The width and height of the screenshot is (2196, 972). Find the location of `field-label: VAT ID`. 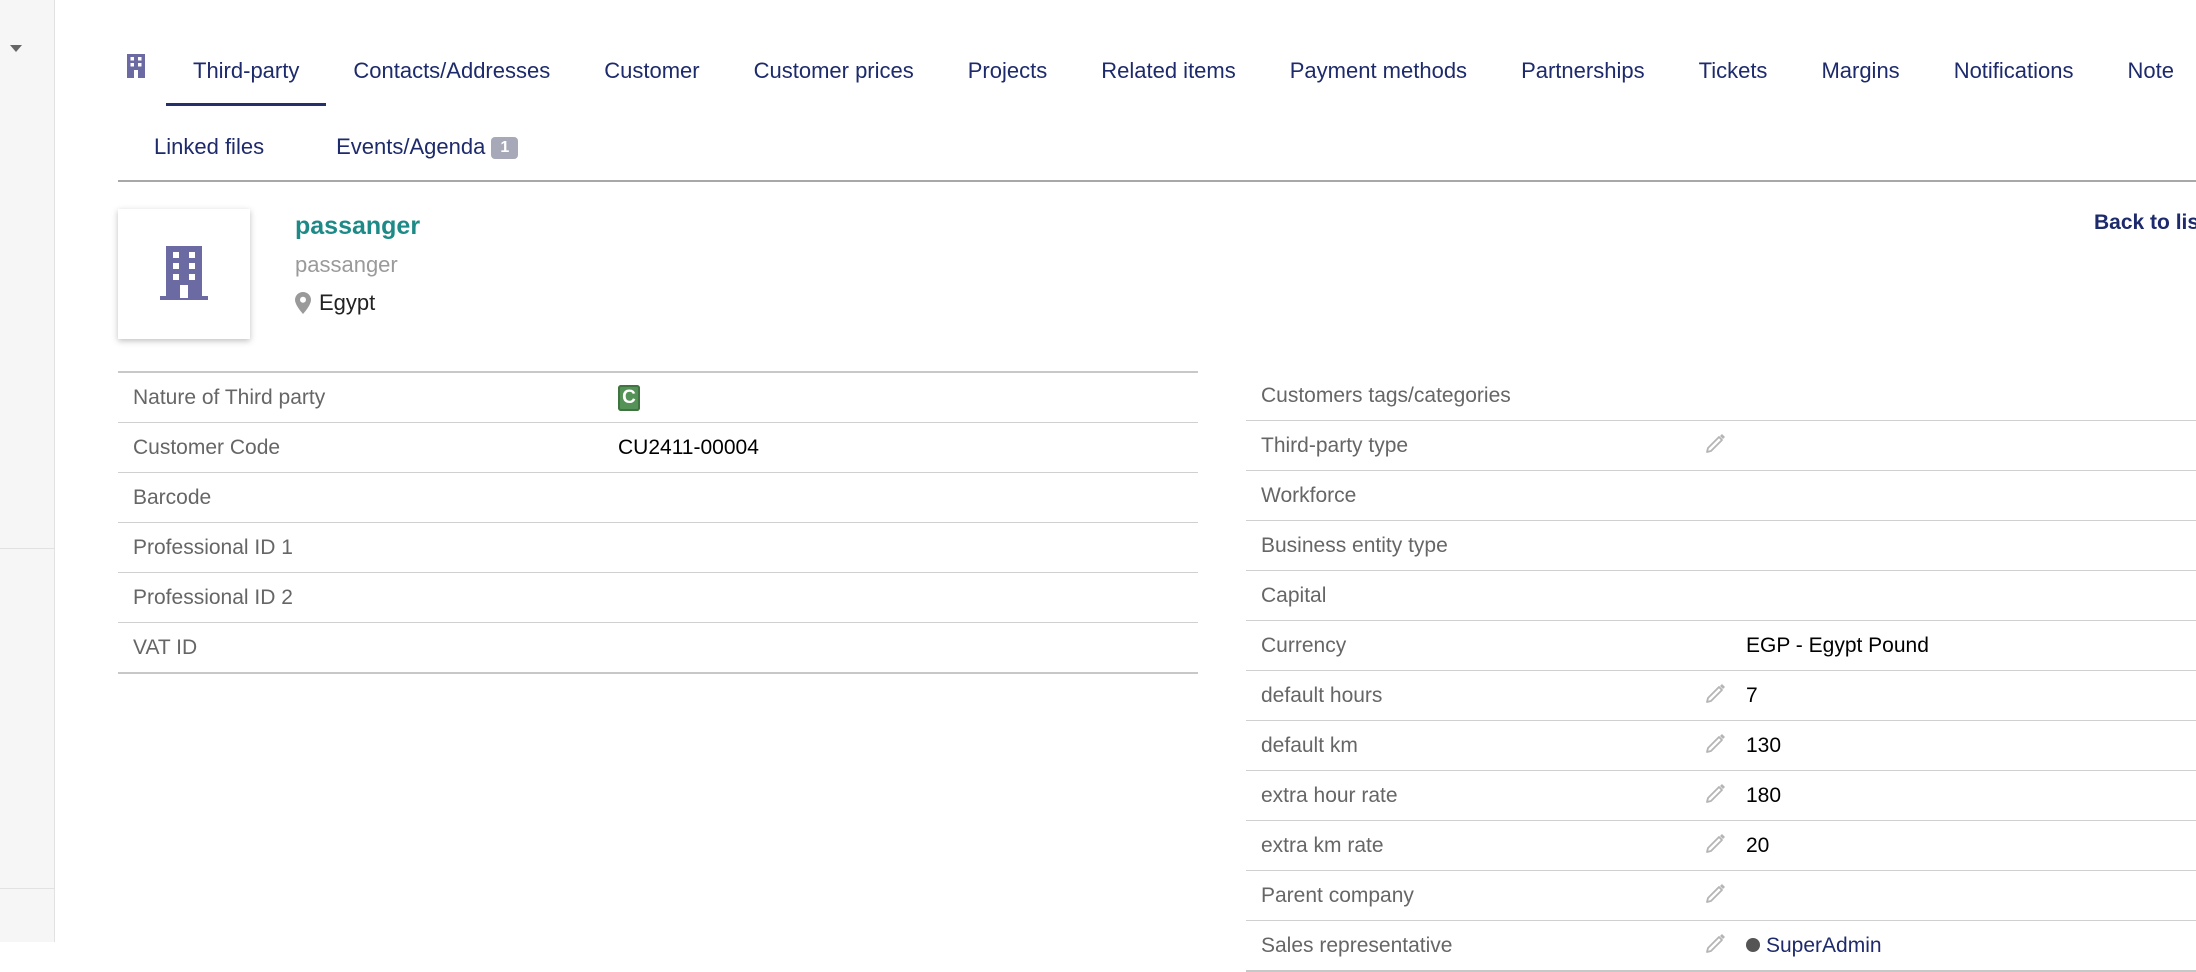

field-label: VAT ID is located at coordinates (368, 648).